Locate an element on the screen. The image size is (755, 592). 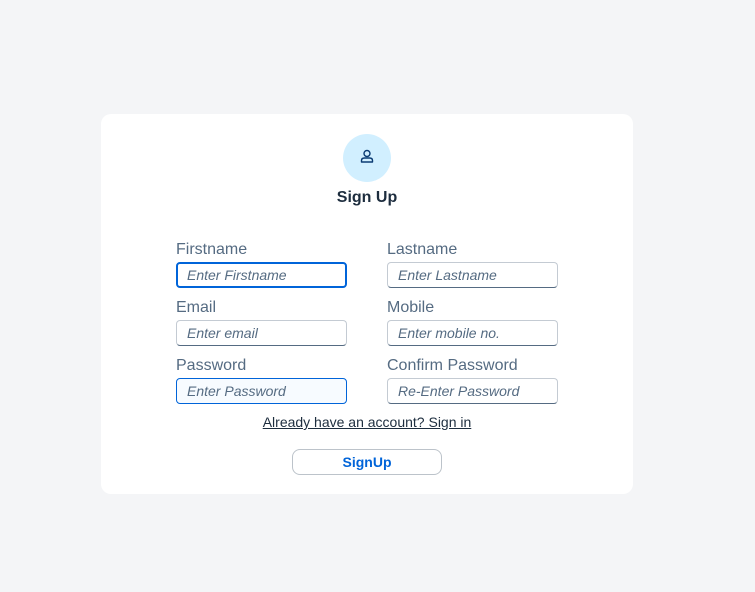
firstname-input is located at coordinates (261, 275).